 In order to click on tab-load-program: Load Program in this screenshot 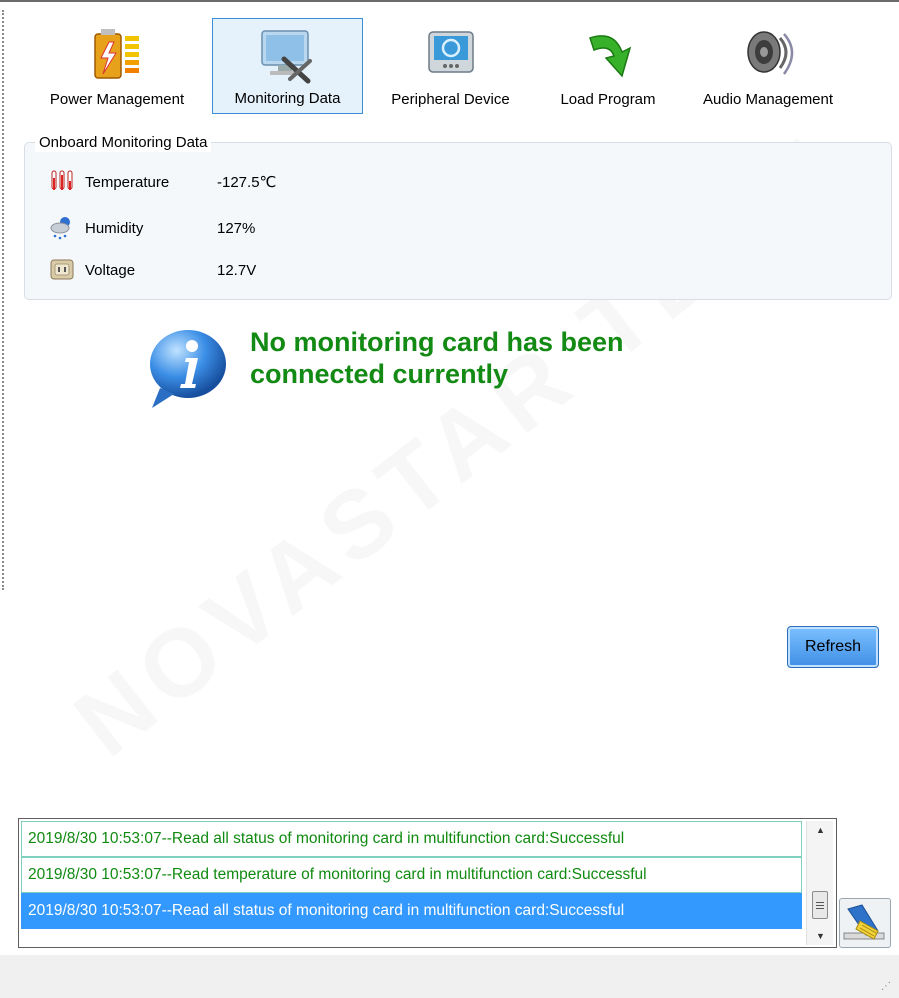, I will do `click(608, 66)`.